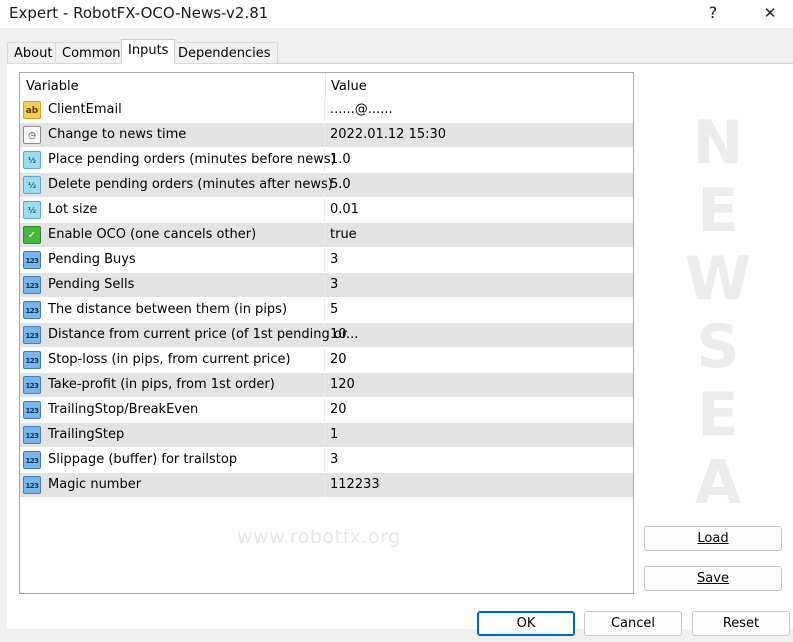  What do you see at coordinates (32, 135) in the screenshot?
I see `datetime-icon: ◷` at bounding box center [32, 135].